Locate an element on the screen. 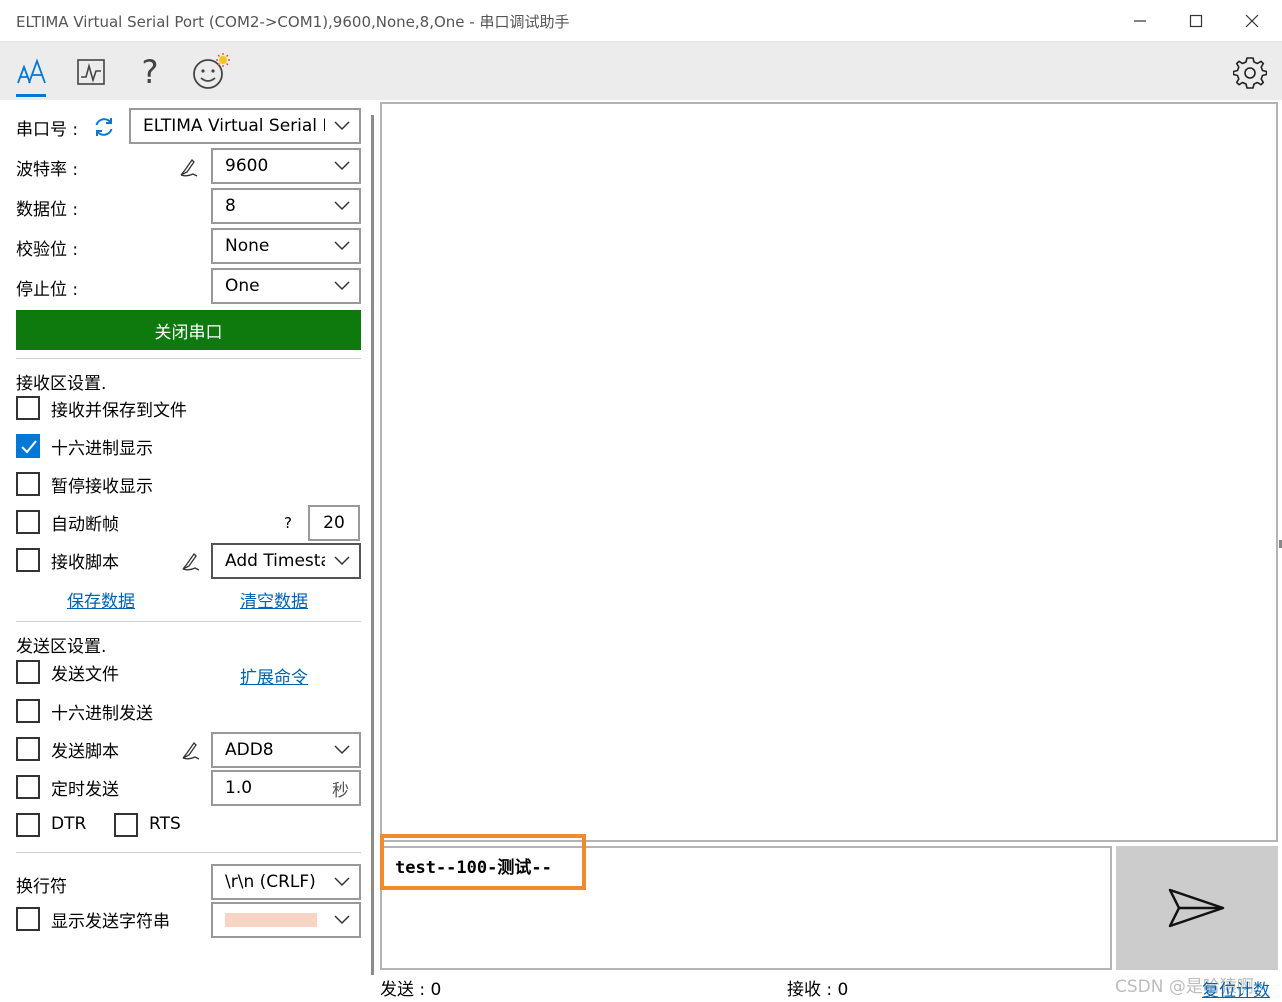  send-file-checkbox is located at coordinates (28, 672).